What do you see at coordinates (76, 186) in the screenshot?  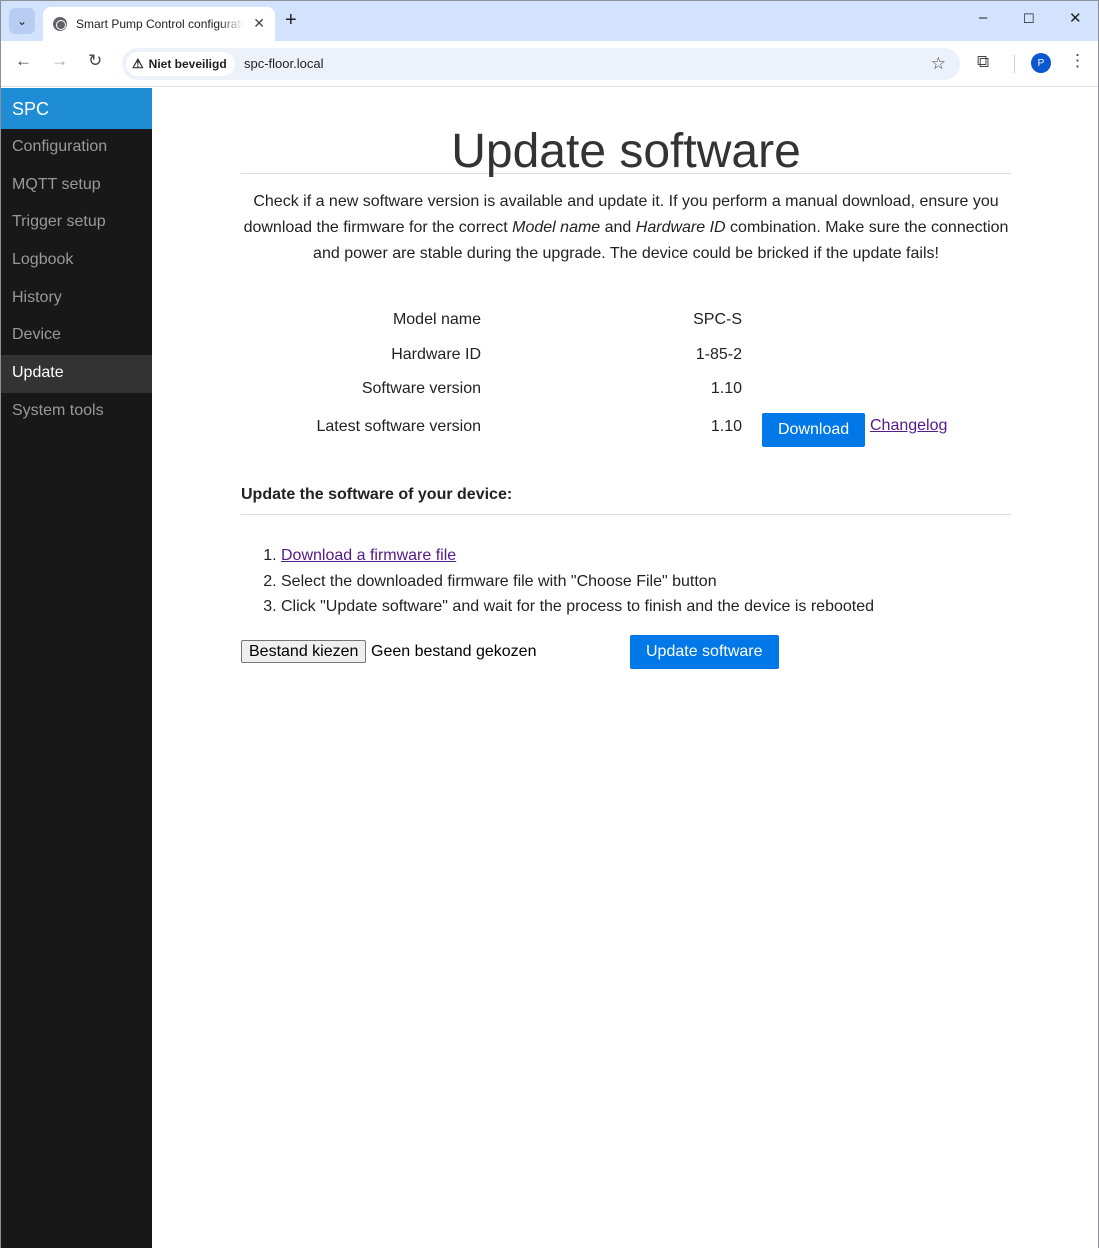 I see `sidebar-item-mqtt-setup: MQTT setup` at bounding box center [76, 186].